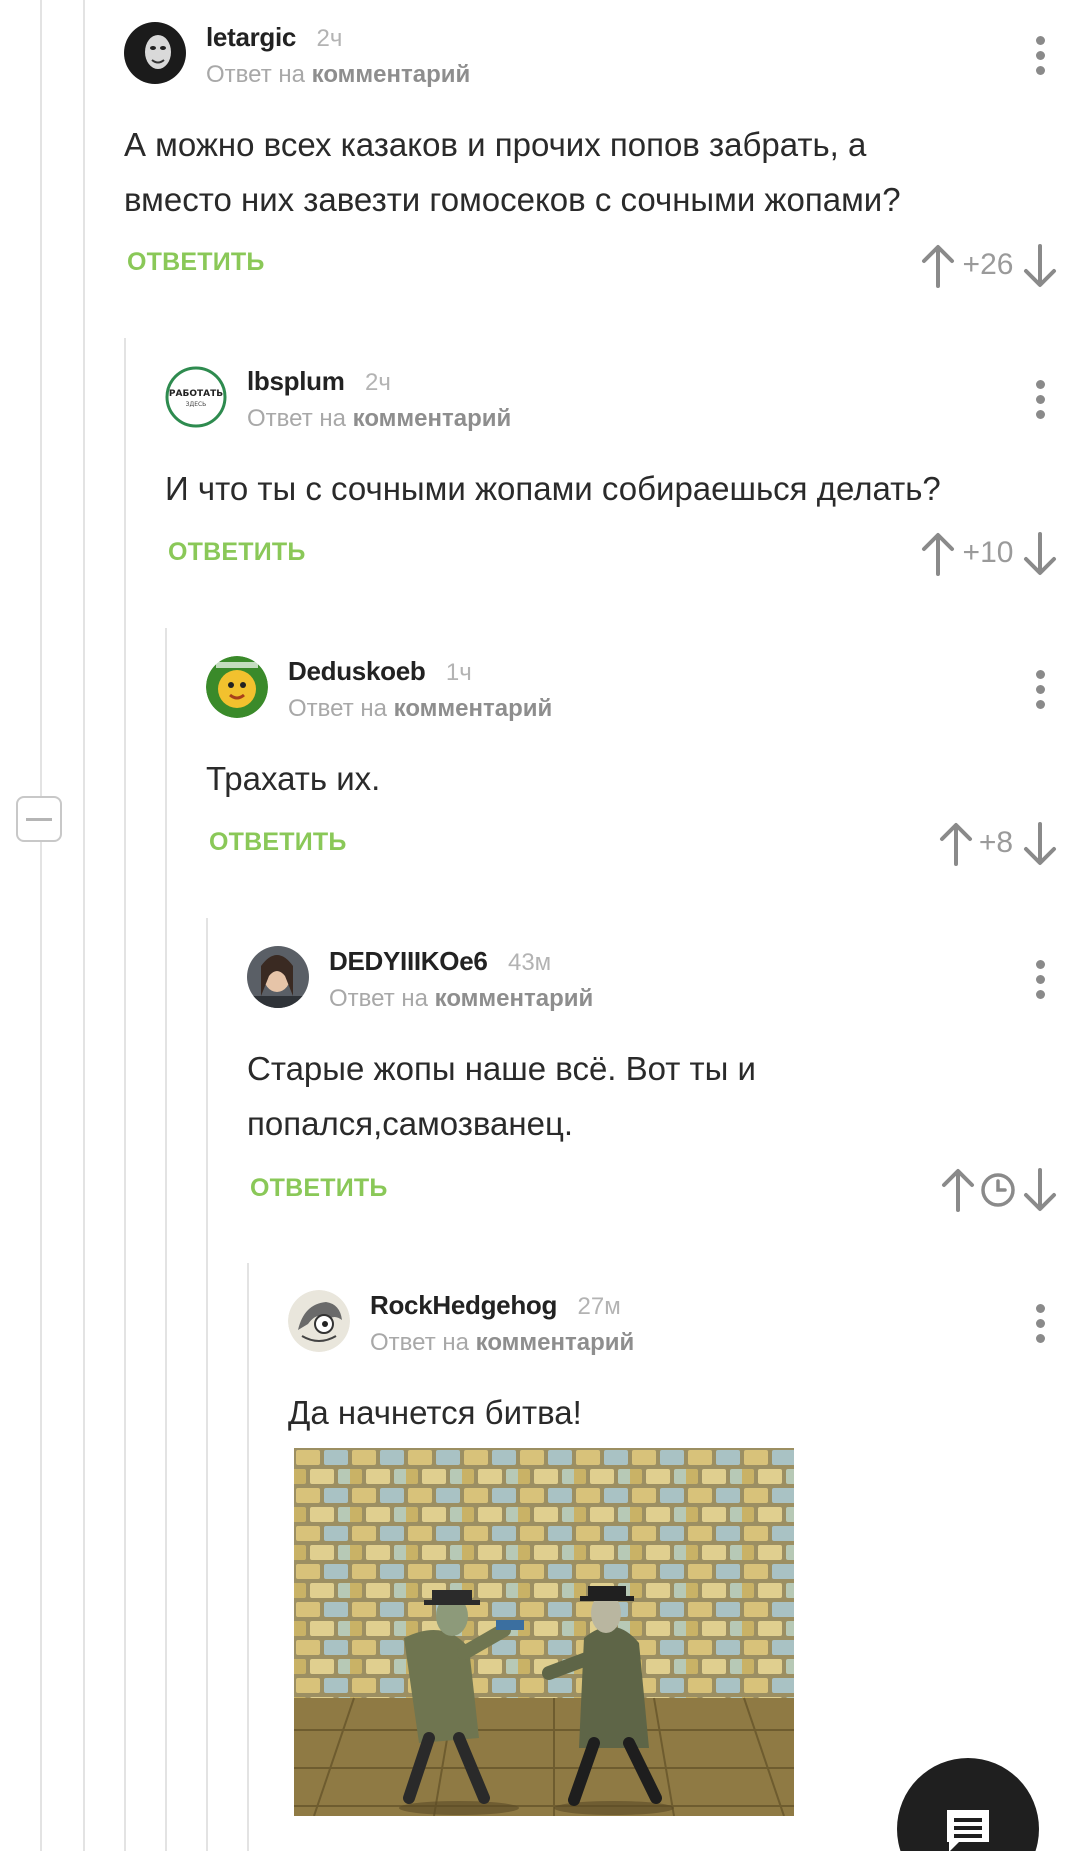  Describe the element at coordinates (968, 1830) in the screenshot. I see `comment-icon` at that location.